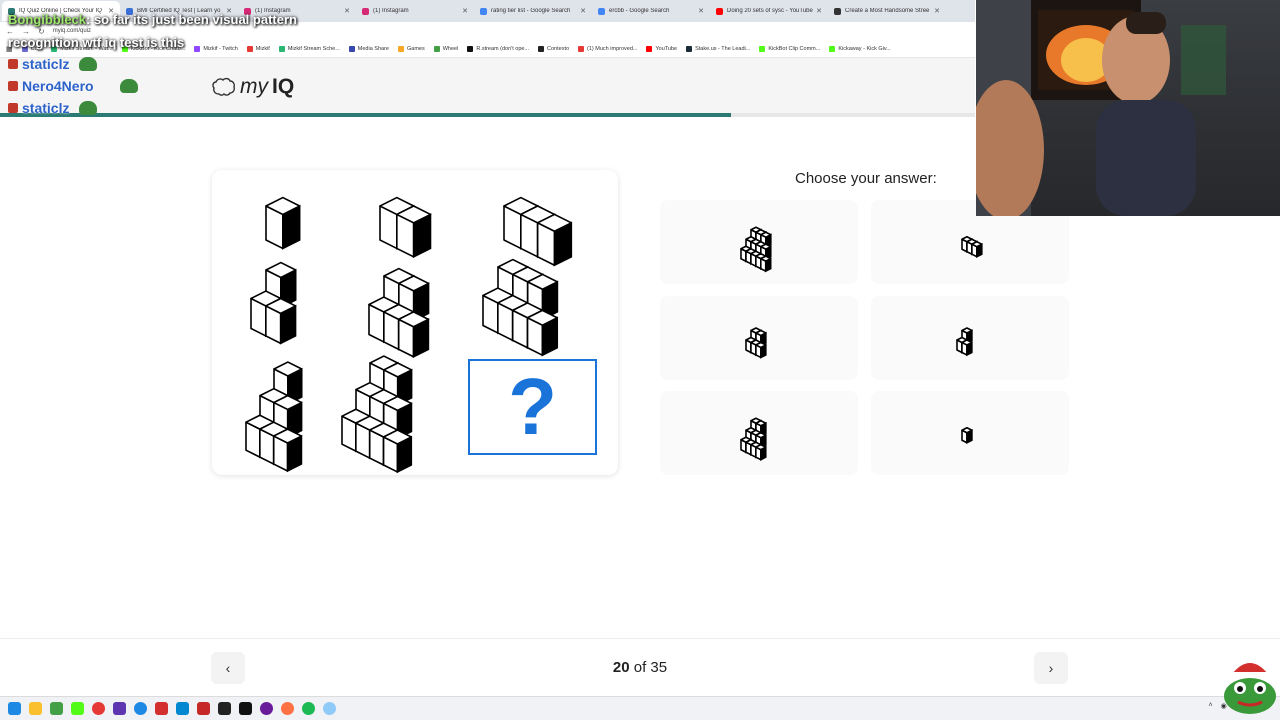 This screenshot has width=1280, height=720. What do you see at coordinates (1250, 683) in the screenshot?
I see `frog-mascot-icon` at bounding box center [1250, 683].